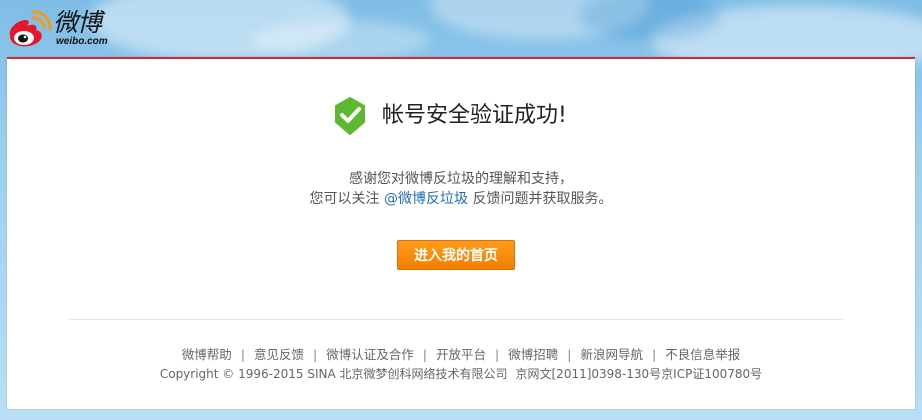 The width and height of the screenshot is (922, 420). I want to click on logo-text: 微博, so click(77, 22).